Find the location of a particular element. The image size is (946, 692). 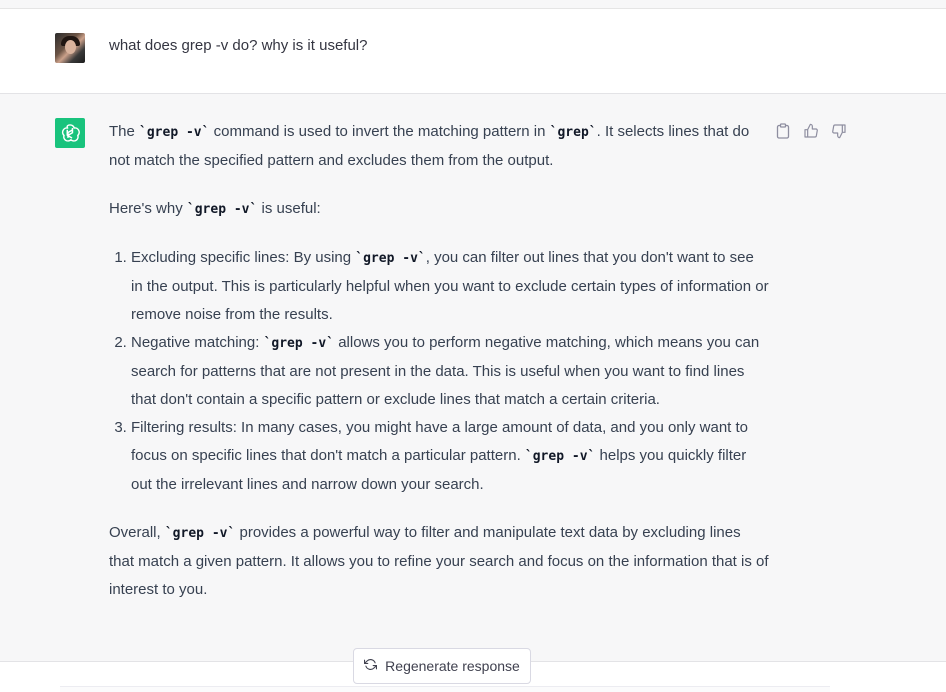

text-span: Excluding specific lines: By using is located at coordinates (243, 257).